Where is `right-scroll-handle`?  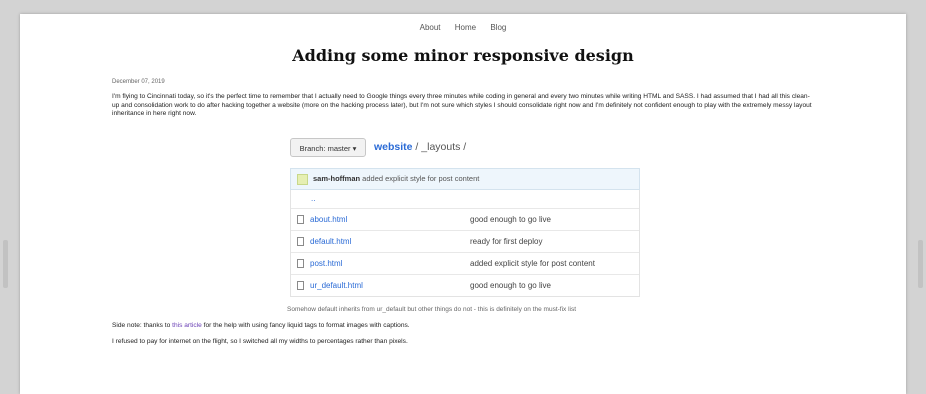 right-scroll-handle is located at coordinates (920, 264).